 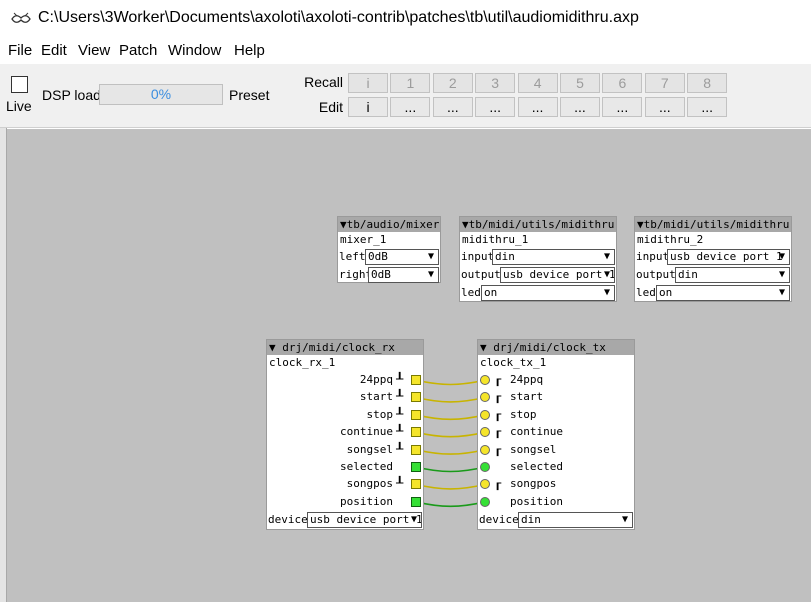 What do you see at coordinates (556, 415) in the screenshot?
I see `clock-tx-inlet-row: ┎ stop` at bounding box center [556, 415].